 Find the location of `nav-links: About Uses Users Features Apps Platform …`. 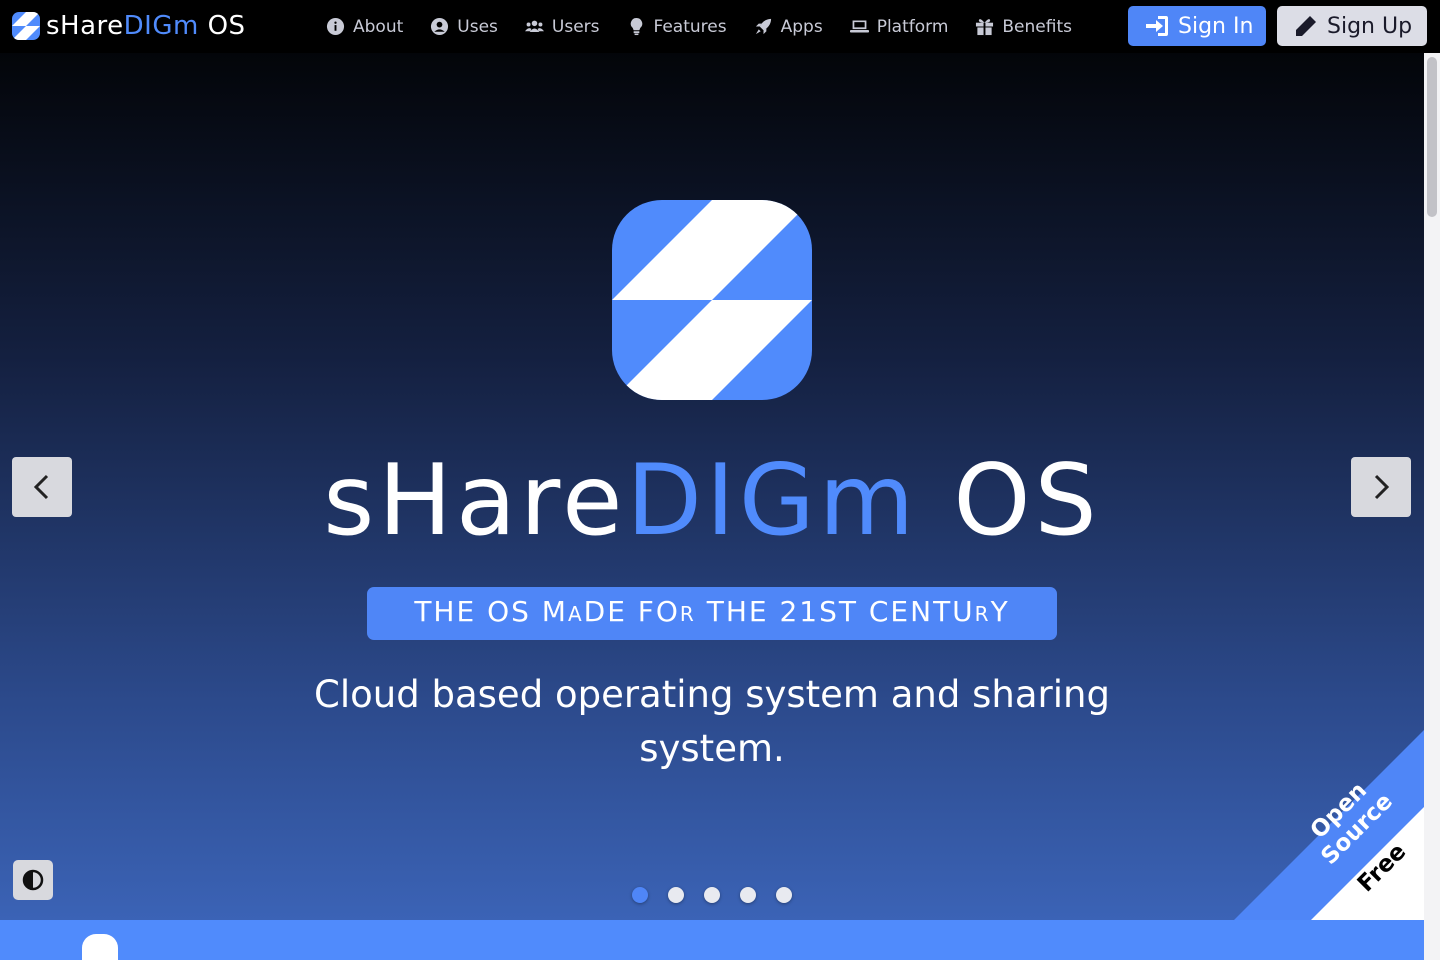

nav-links: About Uses Users Features Apps Platform … is located at coordinates (712, 26).